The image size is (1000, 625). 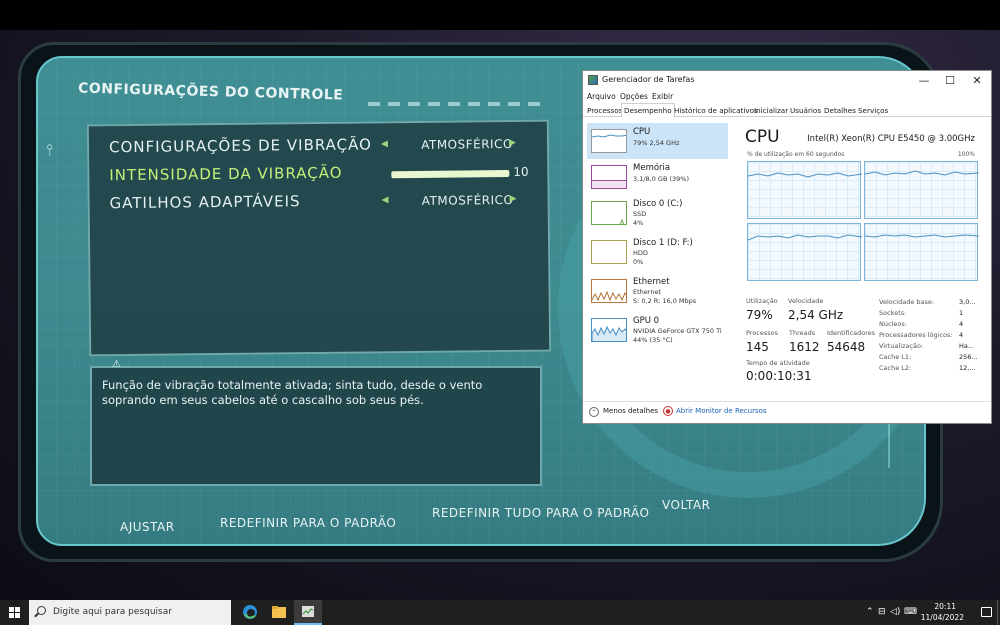 What do you see at coordinates (762, 137) in the screenshot?
I see `cpu-heading: CPU` at bounding box center [762, 137].